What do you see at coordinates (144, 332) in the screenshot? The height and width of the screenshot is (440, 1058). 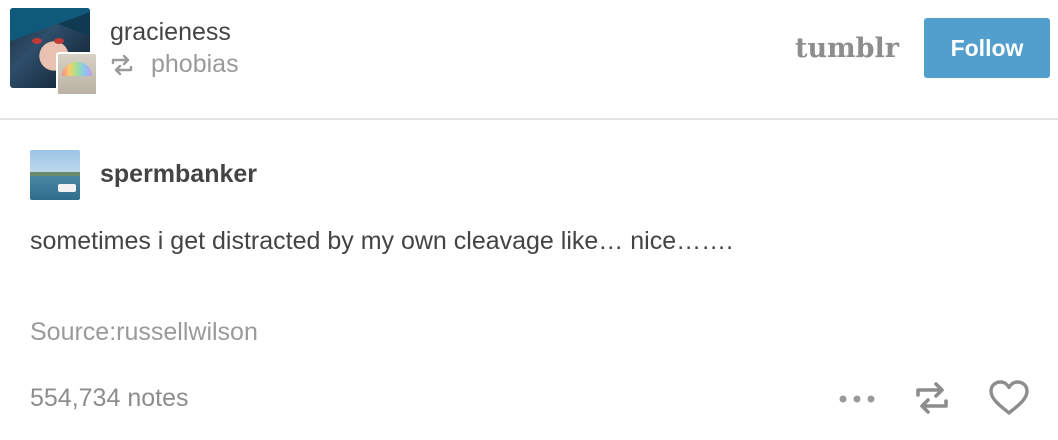 I see `post-source: Source:russellwilson` at bounding box center [144, 332].